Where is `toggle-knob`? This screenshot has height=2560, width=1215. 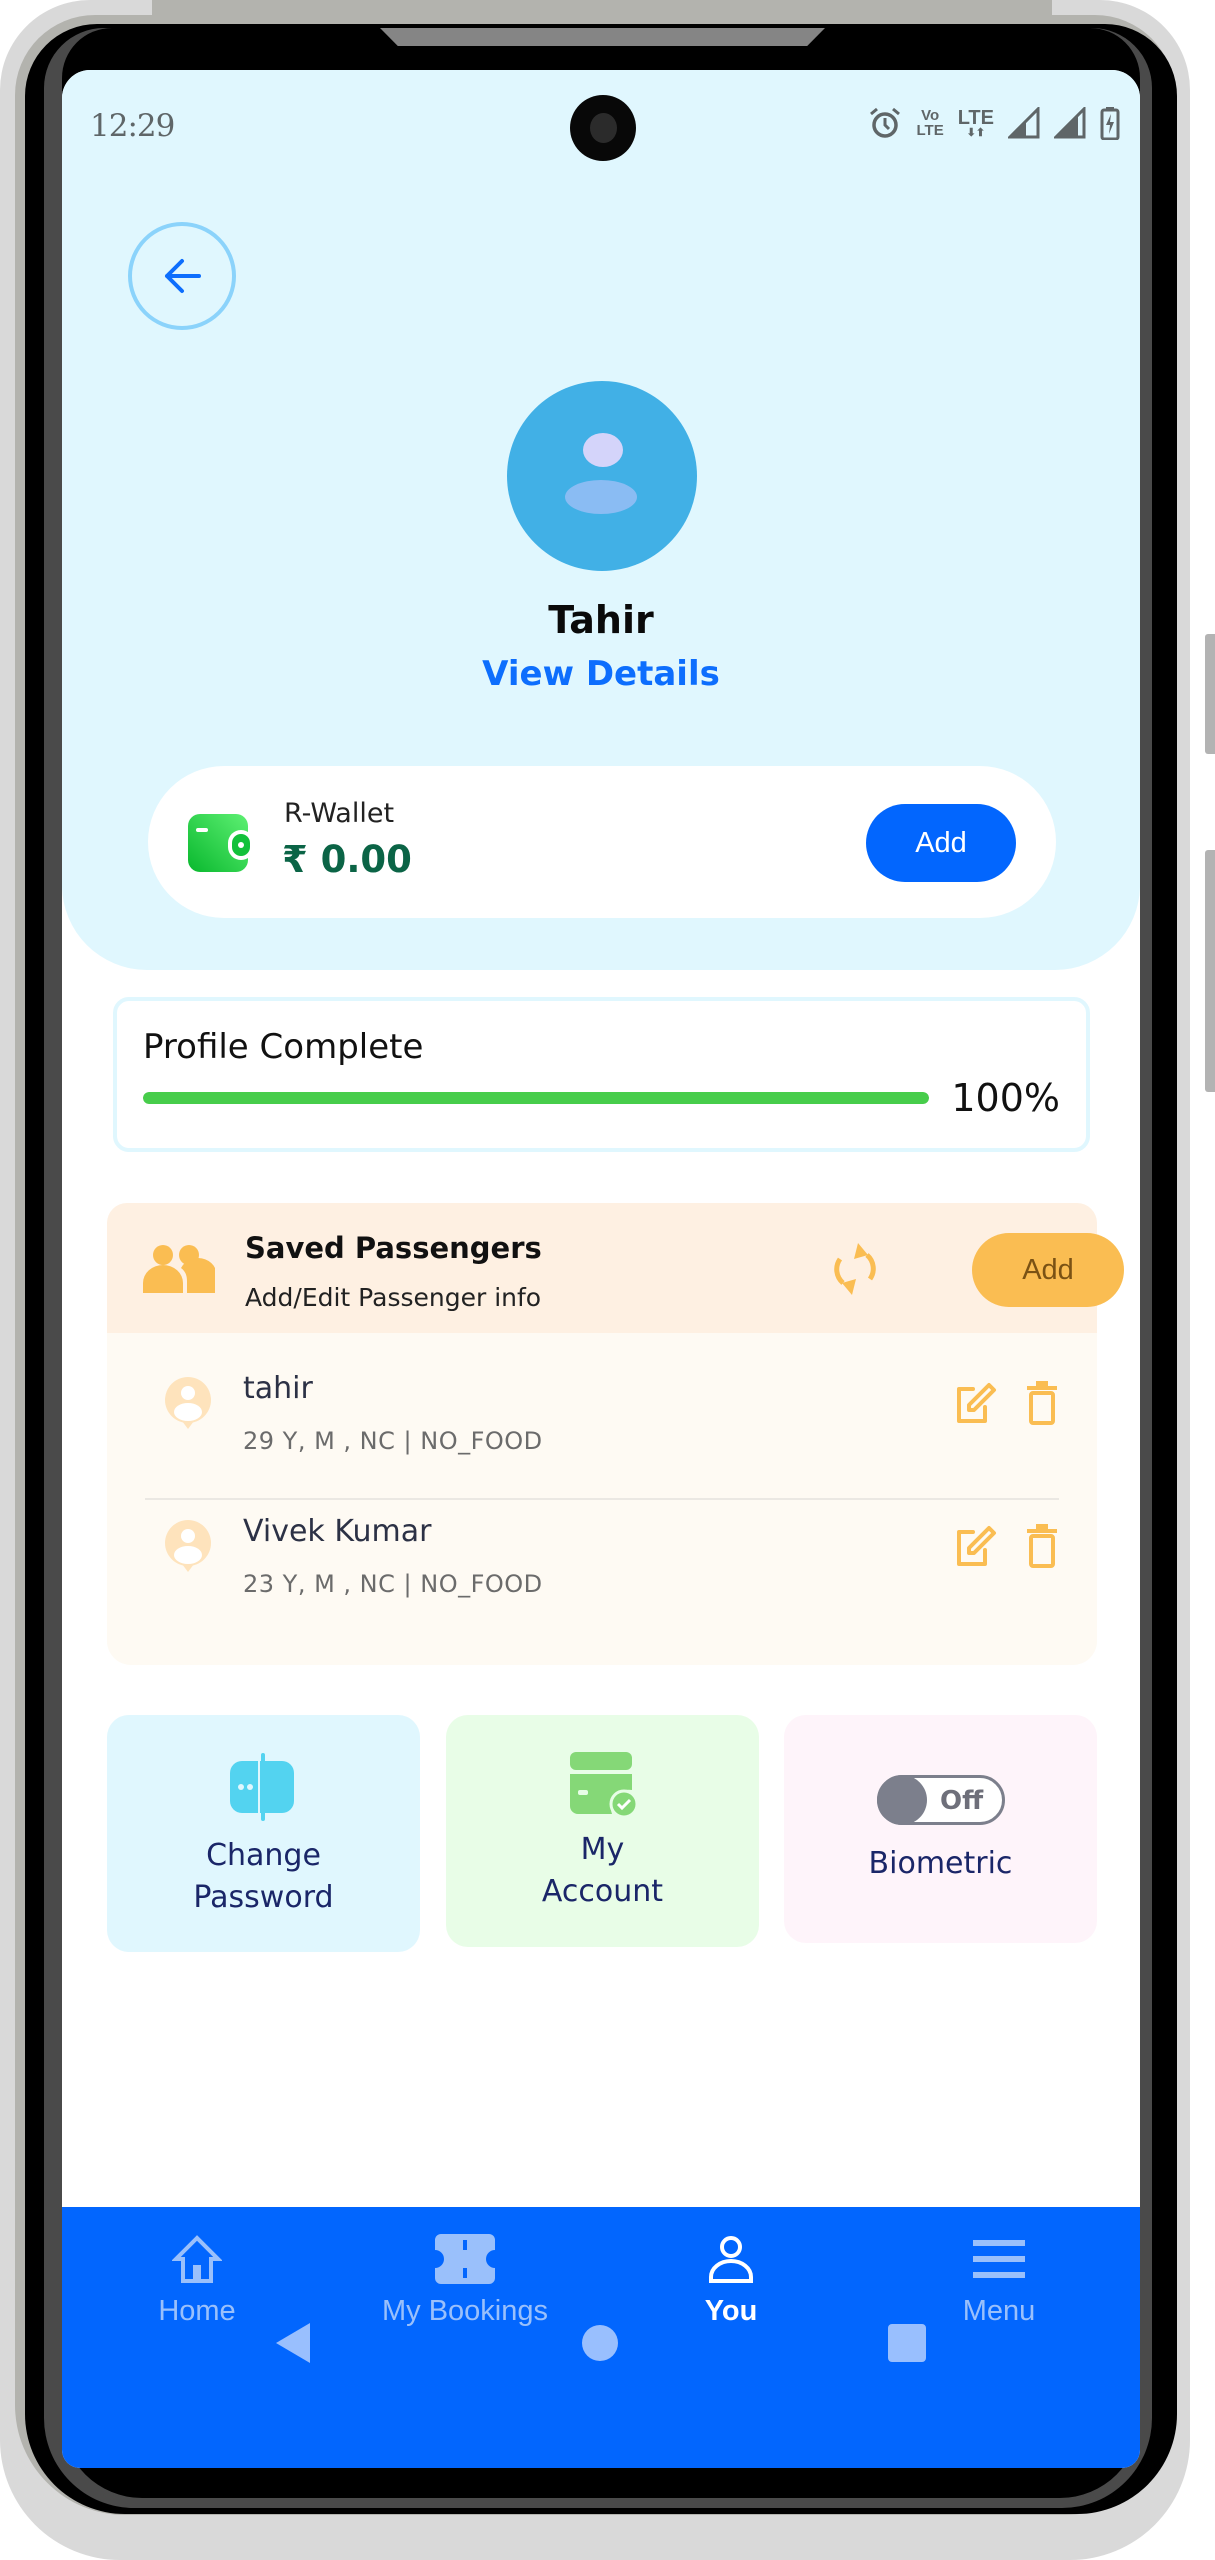 toggle-knob is located at coordinates (902, 1800).